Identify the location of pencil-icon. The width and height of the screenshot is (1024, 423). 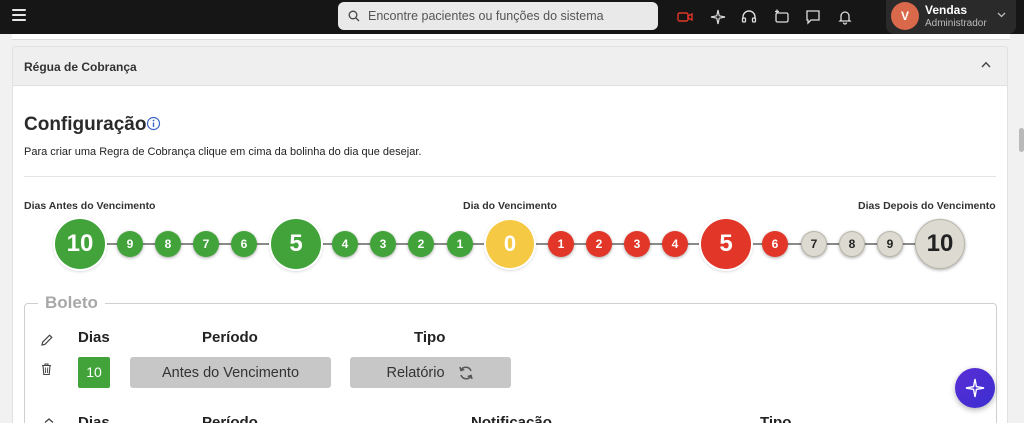
(47, 340).